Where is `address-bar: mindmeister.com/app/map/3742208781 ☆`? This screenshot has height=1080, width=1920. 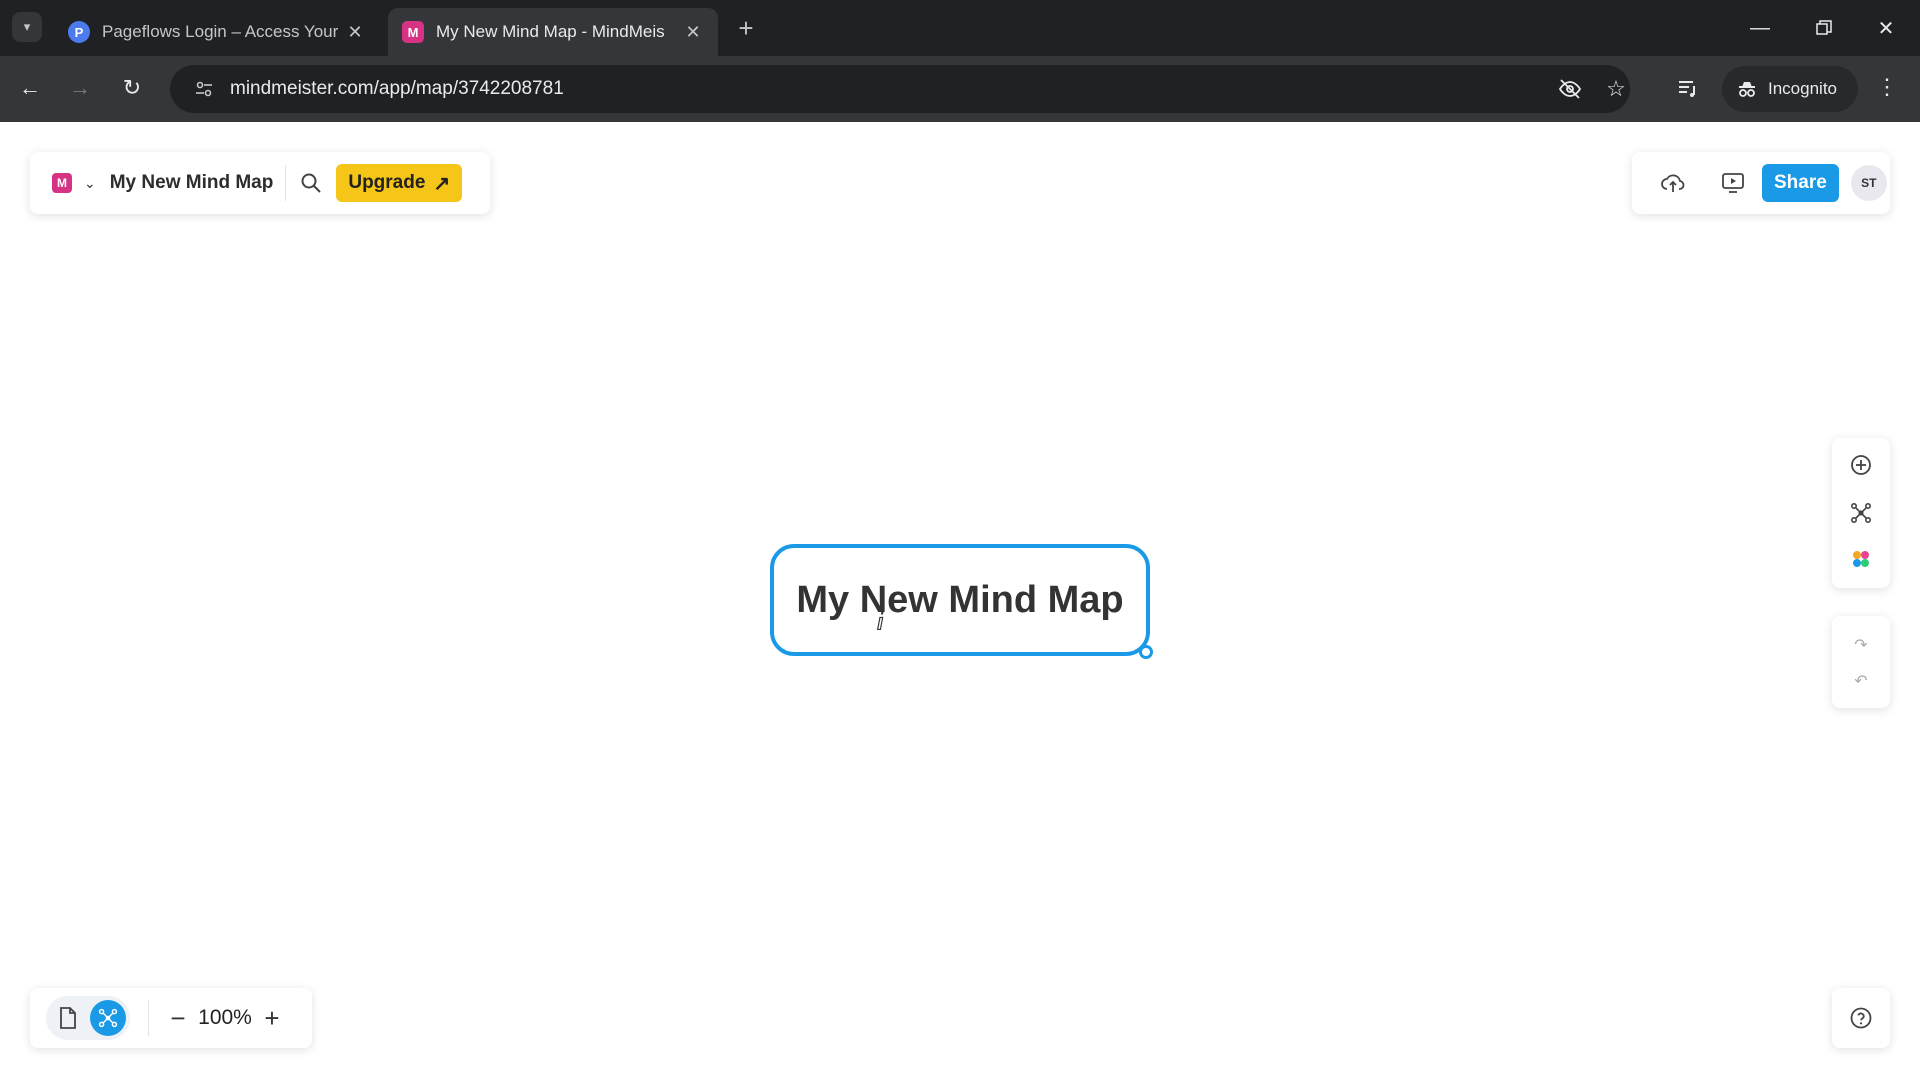
address-bar: mindmeister.com/app/map/3742208781 ☆ is located at coordinates (900, 89).